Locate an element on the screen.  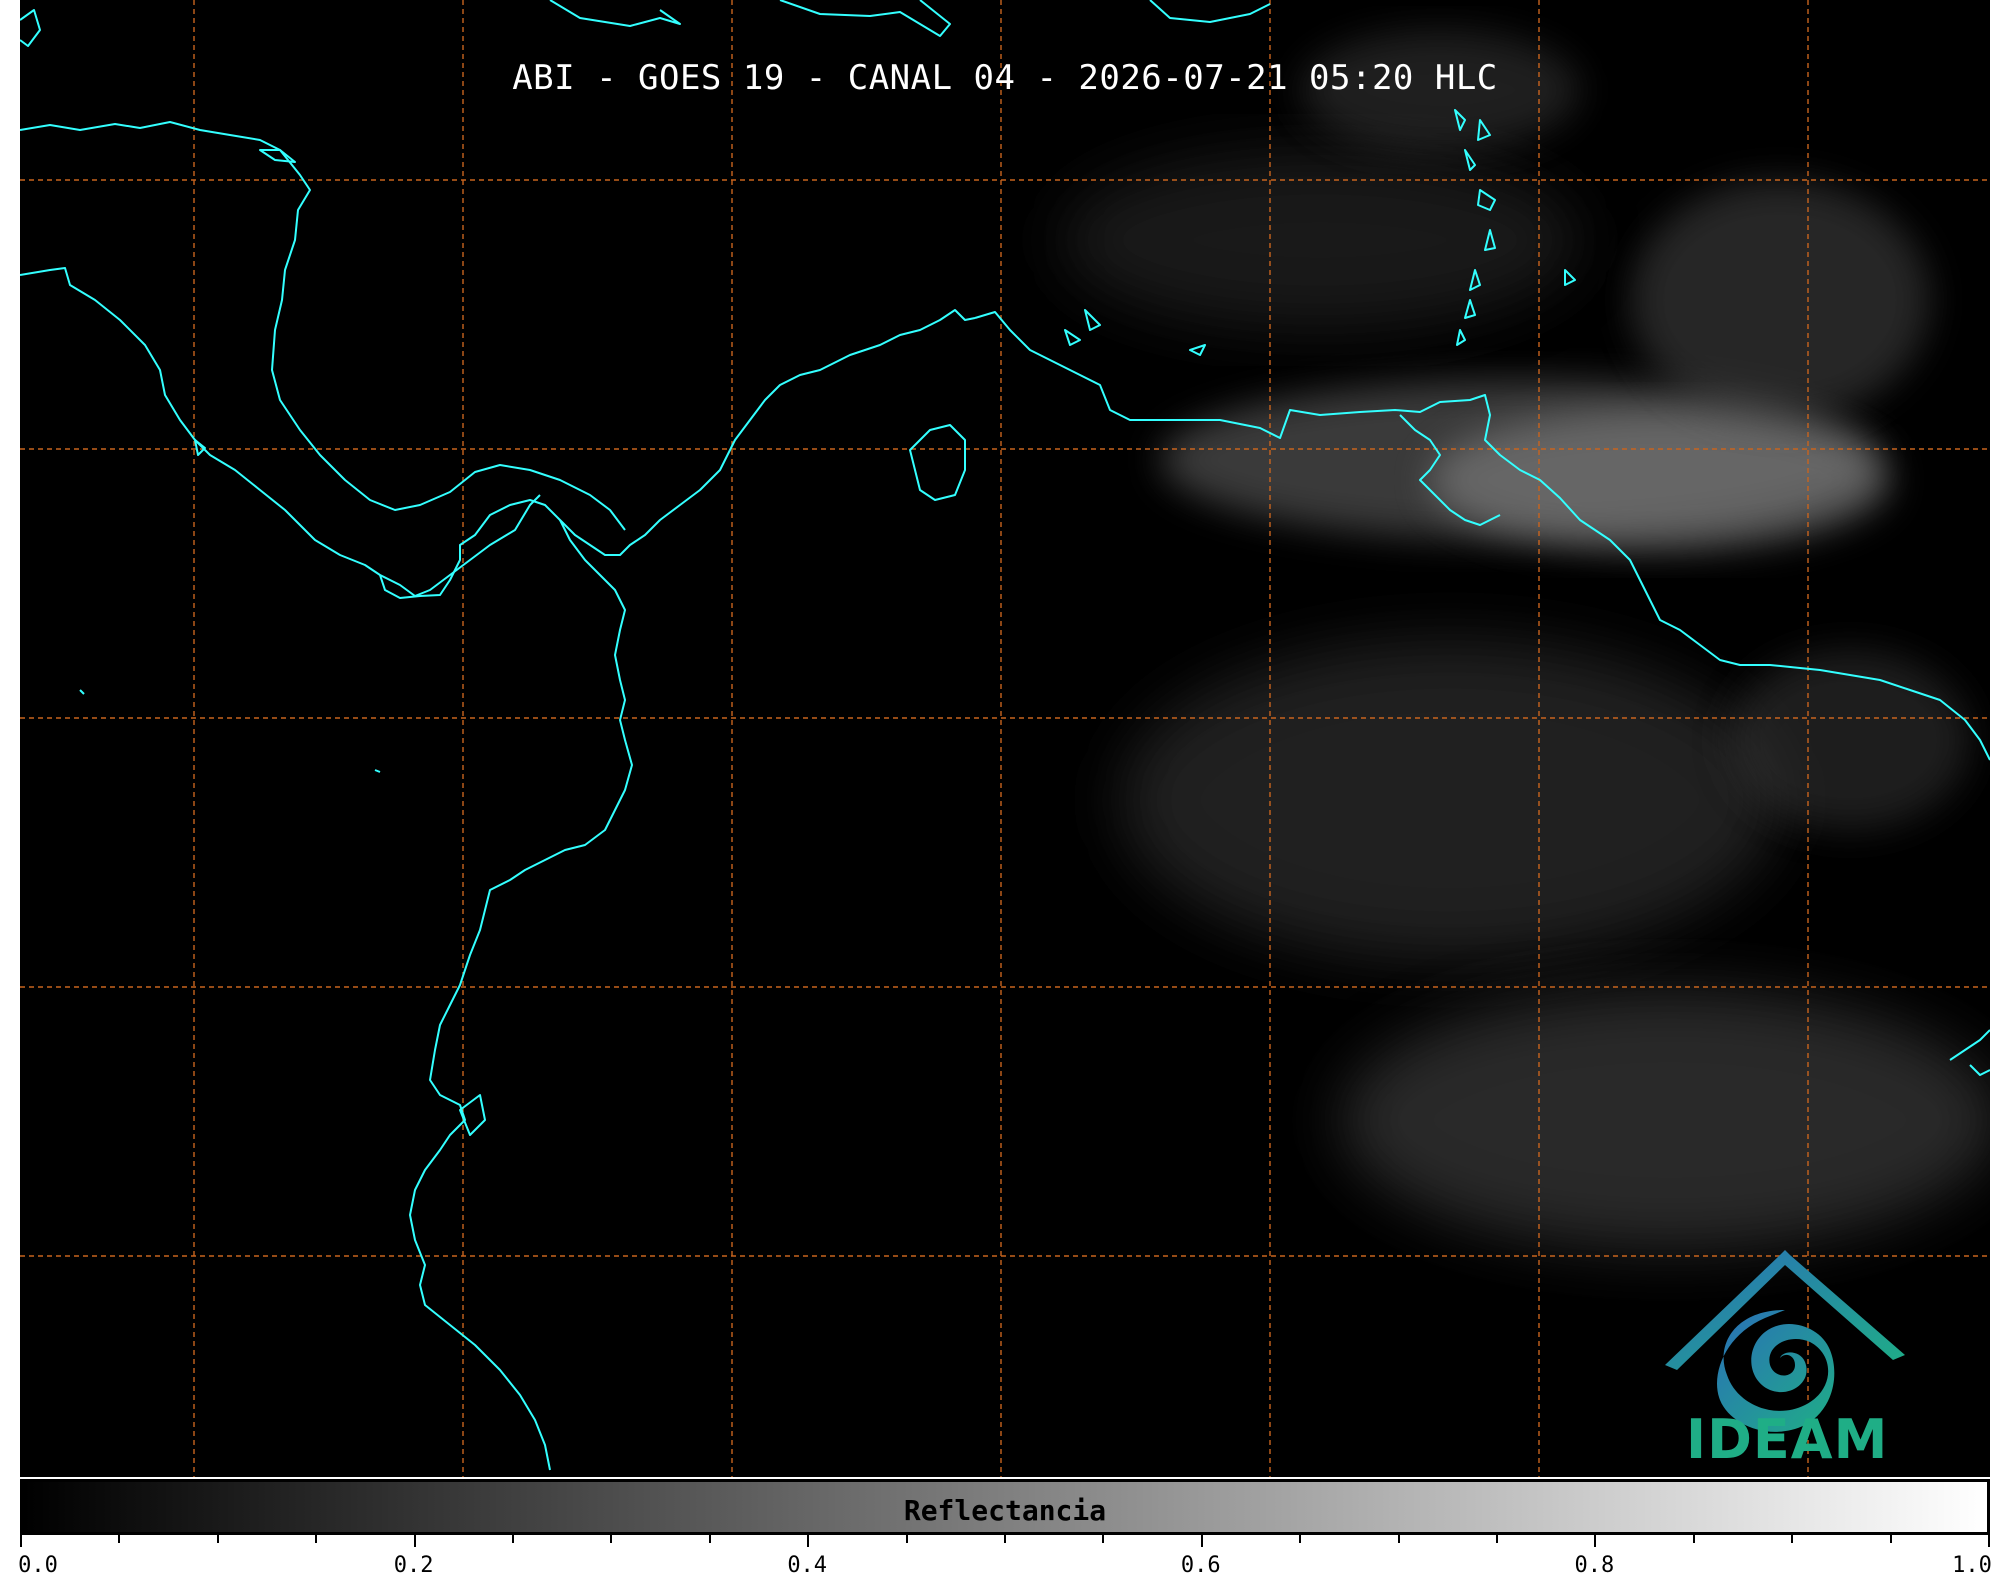
coastline-bay-islands is located at coordinates (277, 156).